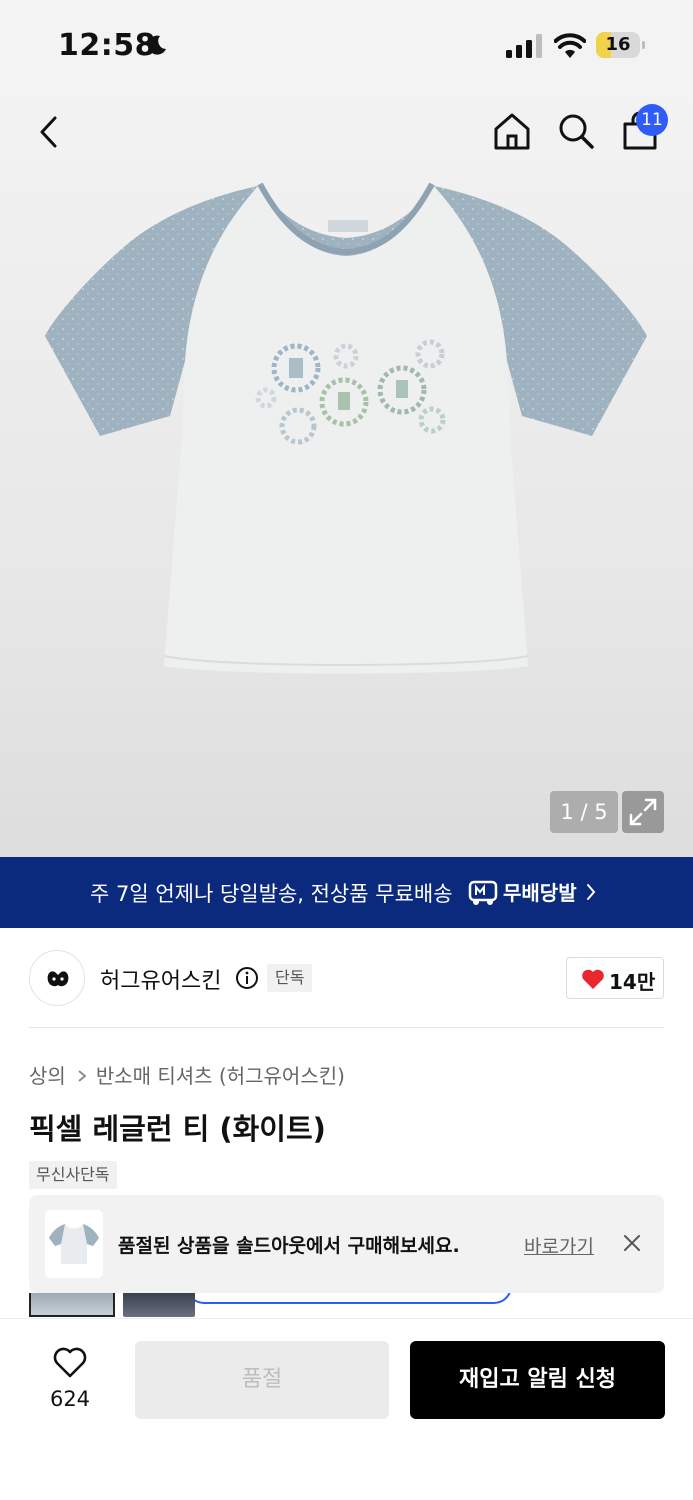 Image resolution: width=693 pixels, height=1500 pixels. Describe the element at coordinates (559, 1245) in the screenshot. I see `toast-link: 바로가기` at that location.